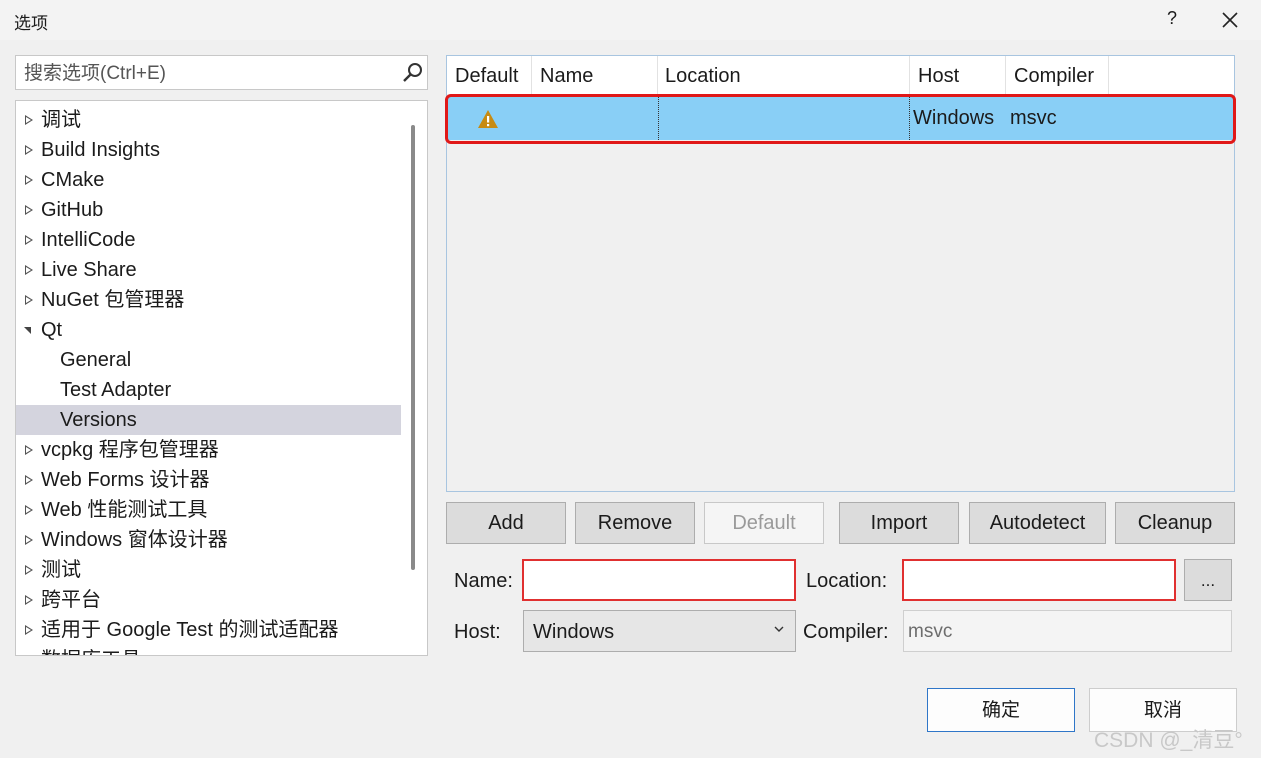 The width and height of the screenshot is (1261, 758). Describe the element at coordinates (595, 75) in the screenshot. I see `column-header-name: Name` at that location.